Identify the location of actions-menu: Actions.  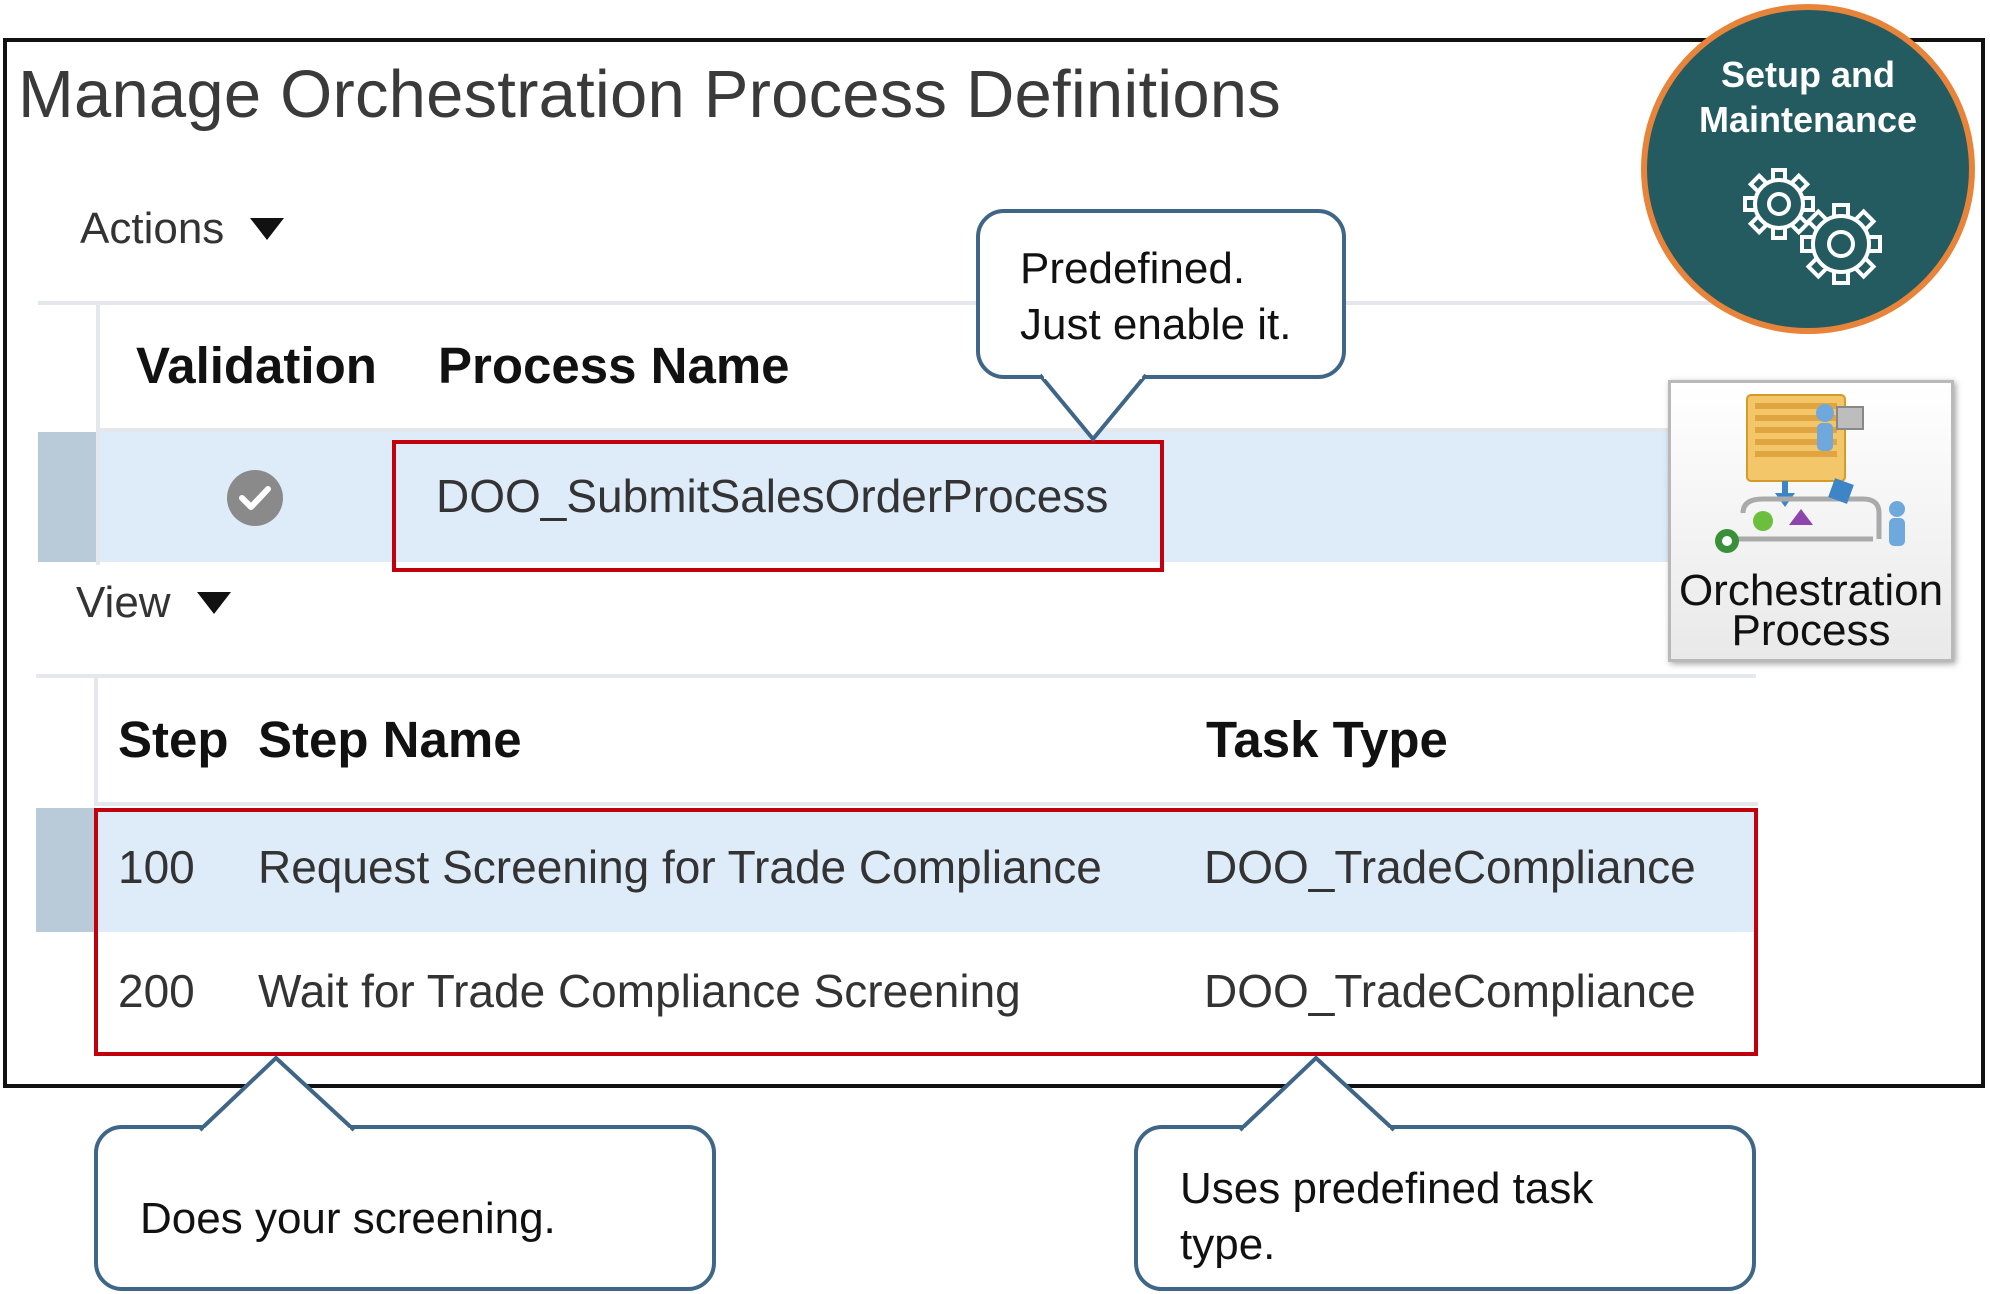
(182, 229).